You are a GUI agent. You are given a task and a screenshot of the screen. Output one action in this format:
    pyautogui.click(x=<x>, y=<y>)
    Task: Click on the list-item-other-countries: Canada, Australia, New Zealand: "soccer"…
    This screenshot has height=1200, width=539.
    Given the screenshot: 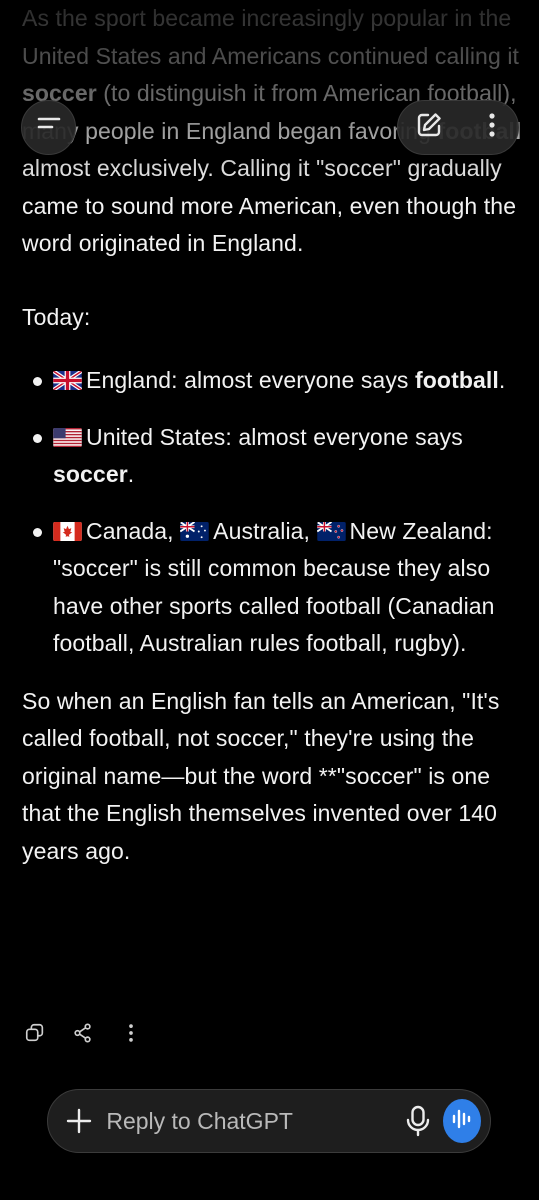 What is the action you would take?
    pyautogui.click(x=272, y=588)
    